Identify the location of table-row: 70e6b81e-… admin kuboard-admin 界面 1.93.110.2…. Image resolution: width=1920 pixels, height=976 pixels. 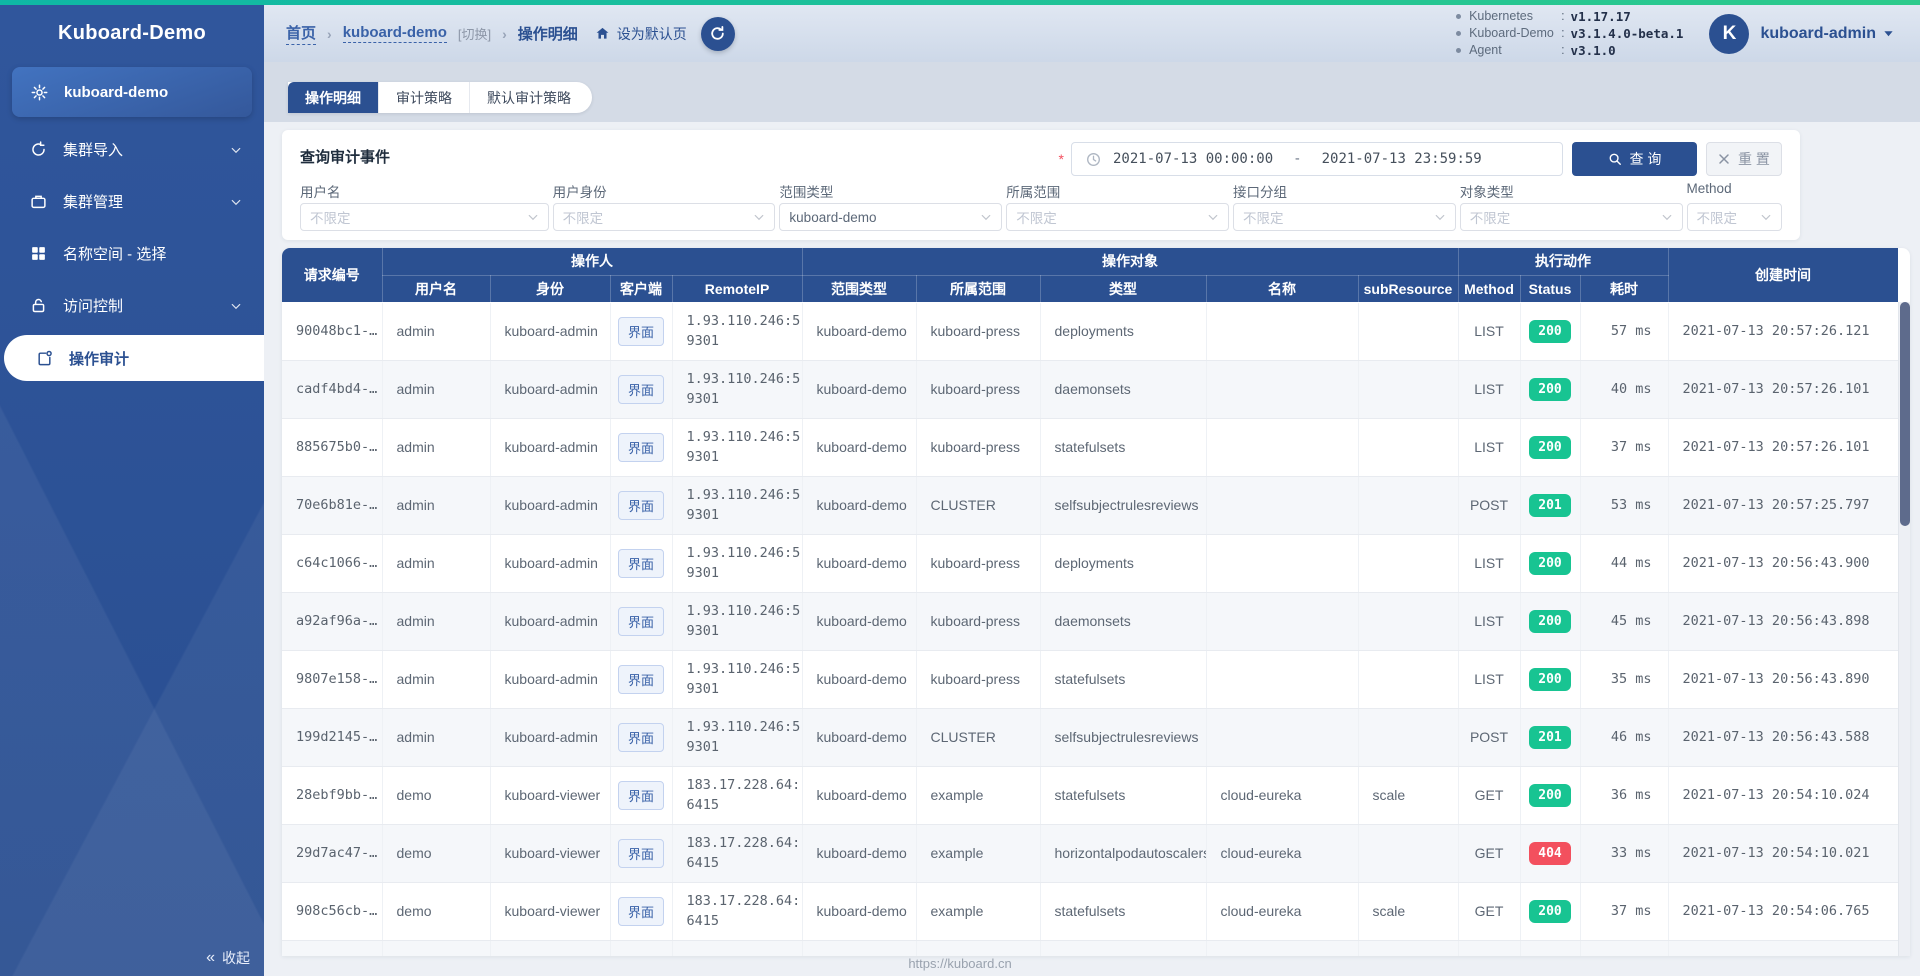
(1090, 505).